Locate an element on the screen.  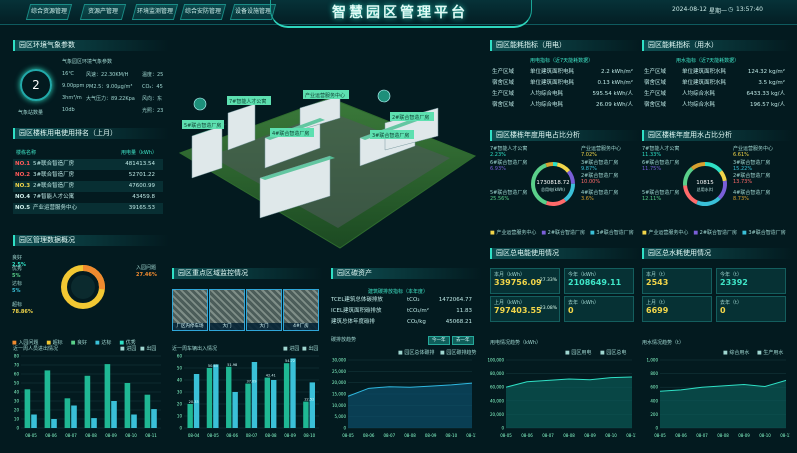
carbon-tab-this-year: 今一年 is located at coordinates (439, 340).